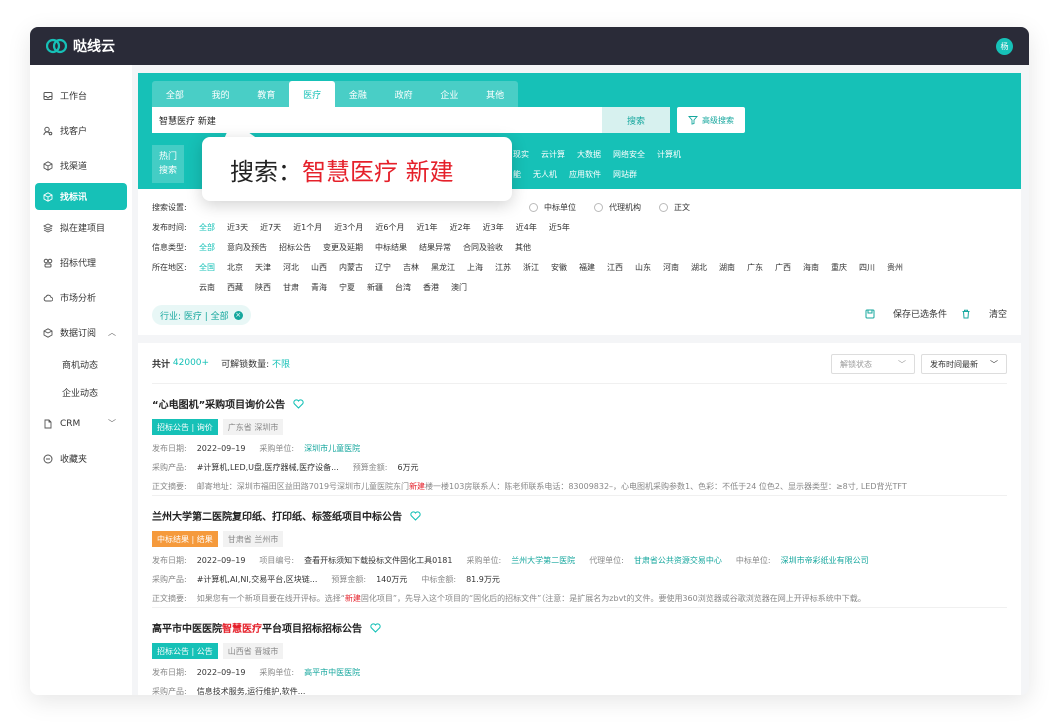 Image resolution: width=1059 pixels, height=725 pixels. I want to click on time-option: 近4年, so click(526, 227).